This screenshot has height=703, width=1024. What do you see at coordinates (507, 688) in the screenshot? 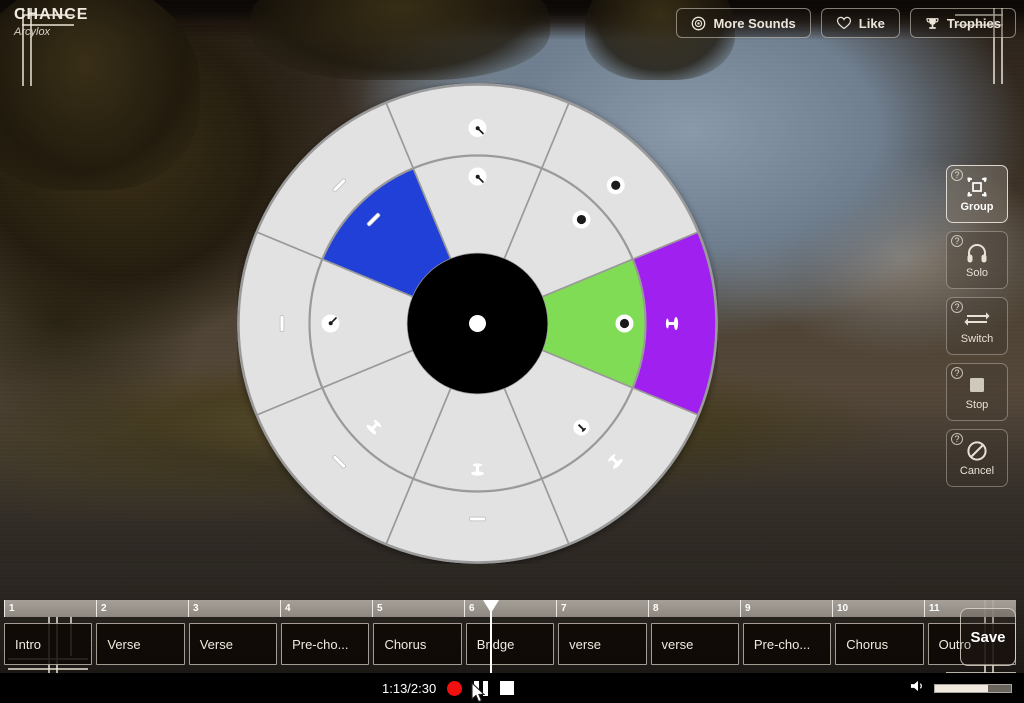
I see `stop-button` at bounding box center [507, 688].